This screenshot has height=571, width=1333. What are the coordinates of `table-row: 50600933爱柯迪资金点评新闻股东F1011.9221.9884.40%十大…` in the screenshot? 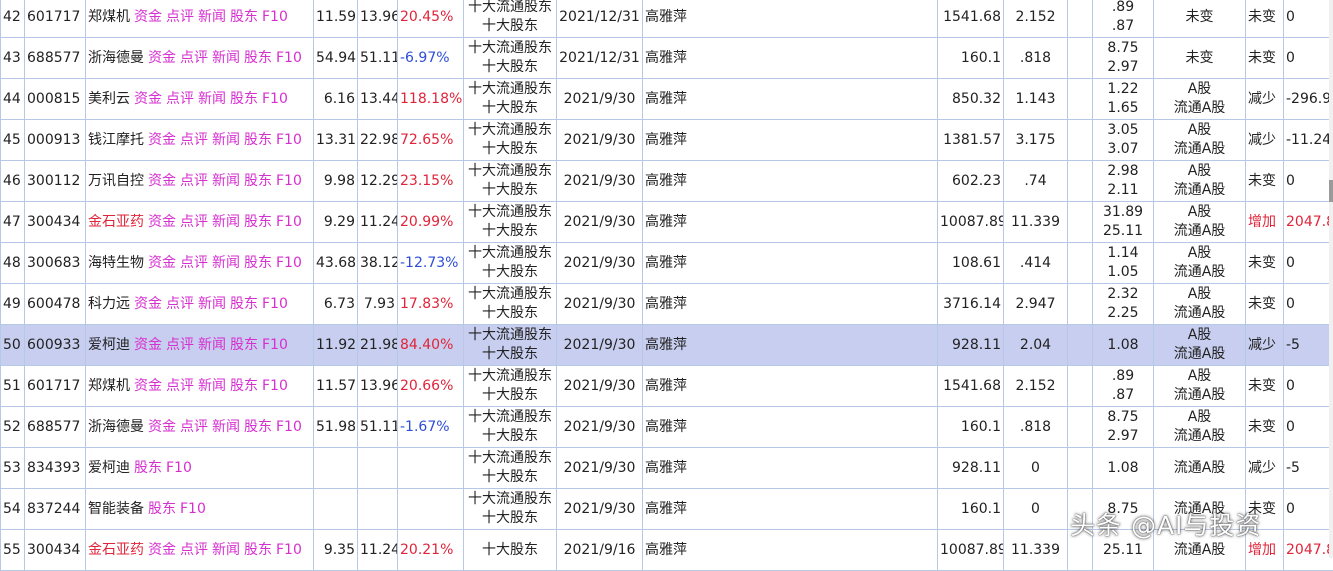 It's located at (667, 345).